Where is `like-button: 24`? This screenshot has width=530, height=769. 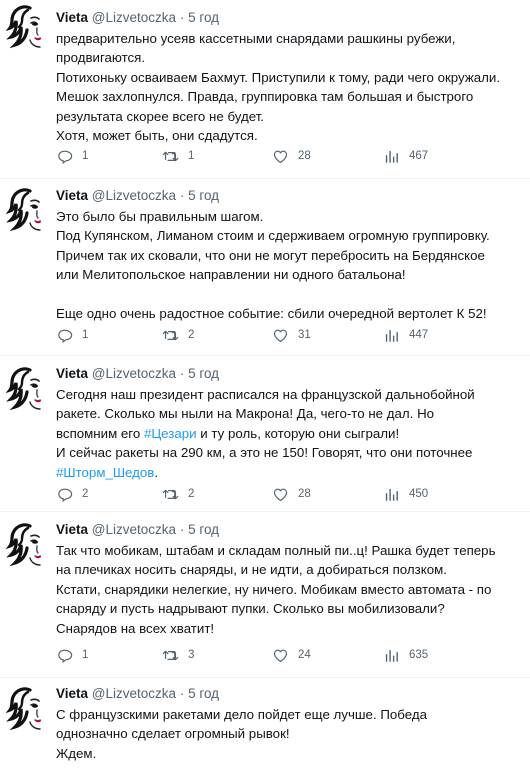 like-button: 24 is located at coordinates (291, 655).